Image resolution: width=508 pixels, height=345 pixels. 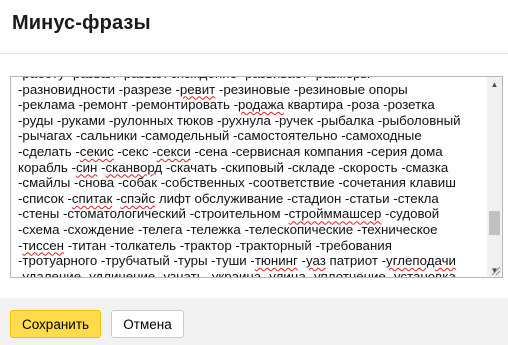 I want to click on text-segment: -резиновые -резиновые опоры, so click(x=311, y=89).